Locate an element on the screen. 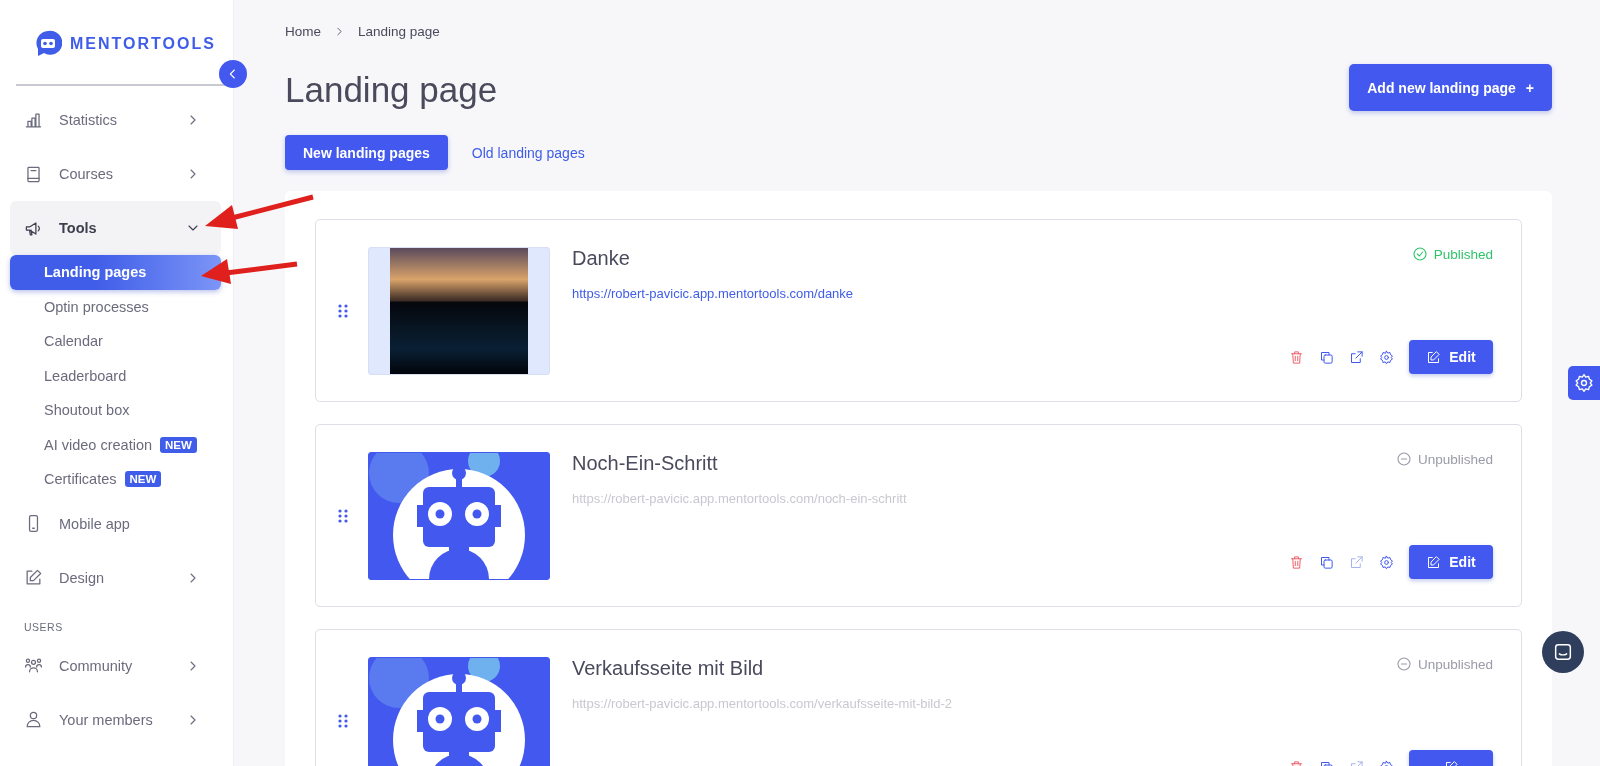 The image size is (1600, 766). sidebar-item: Community is located at coordinates (115, 665).